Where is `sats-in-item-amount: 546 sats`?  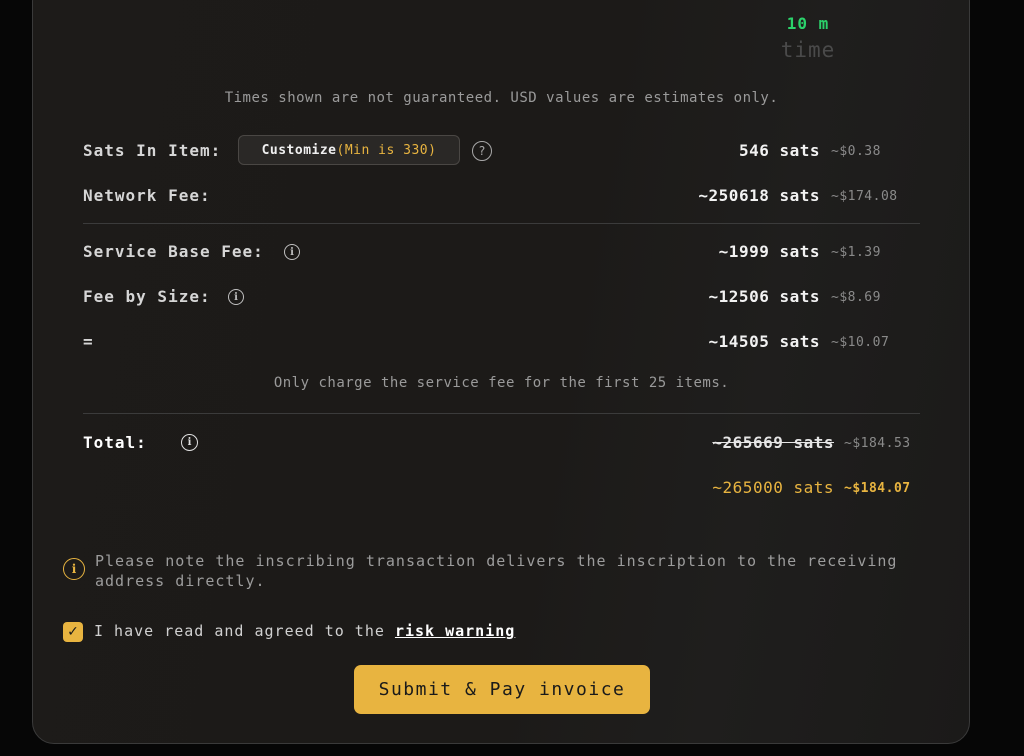
sats-in-item-amount: 546 sats is located at coordinates (779, 150).